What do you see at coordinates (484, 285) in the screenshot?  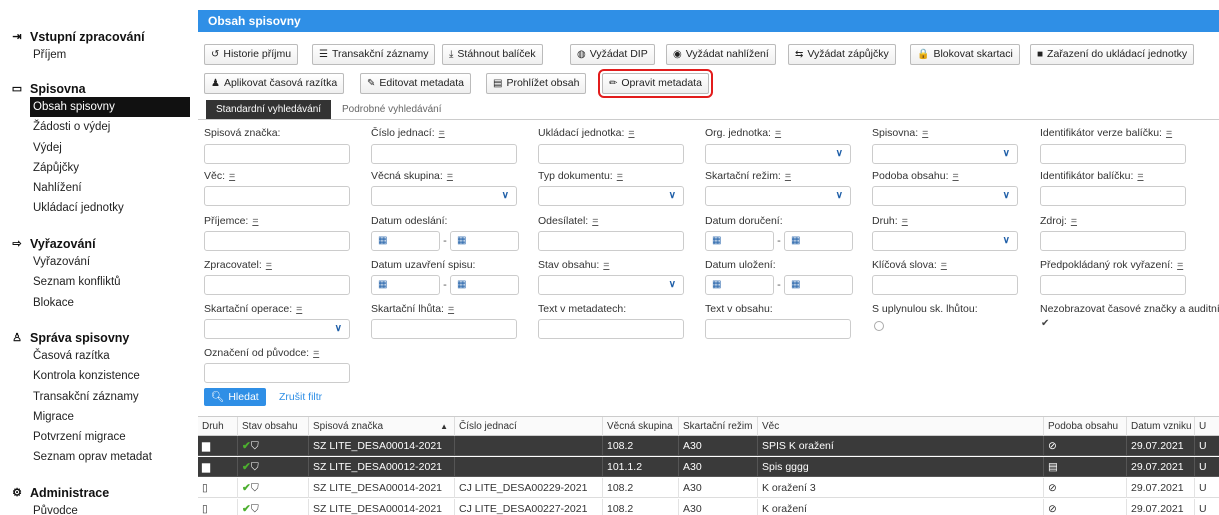 I see `datum-uzavreni-to: ▦` at bounding box center [484, 285].